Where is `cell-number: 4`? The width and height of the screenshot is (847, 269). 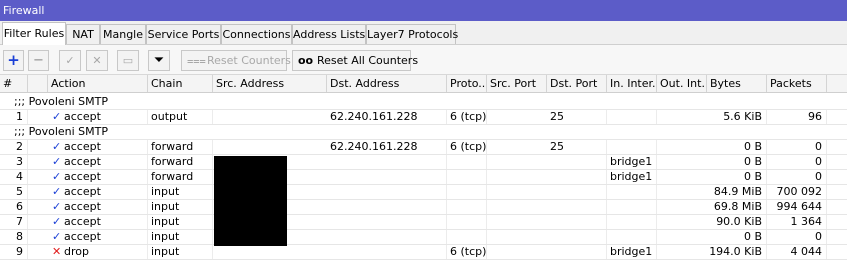 cell-number: 4 is located at coordinates (14, 177).